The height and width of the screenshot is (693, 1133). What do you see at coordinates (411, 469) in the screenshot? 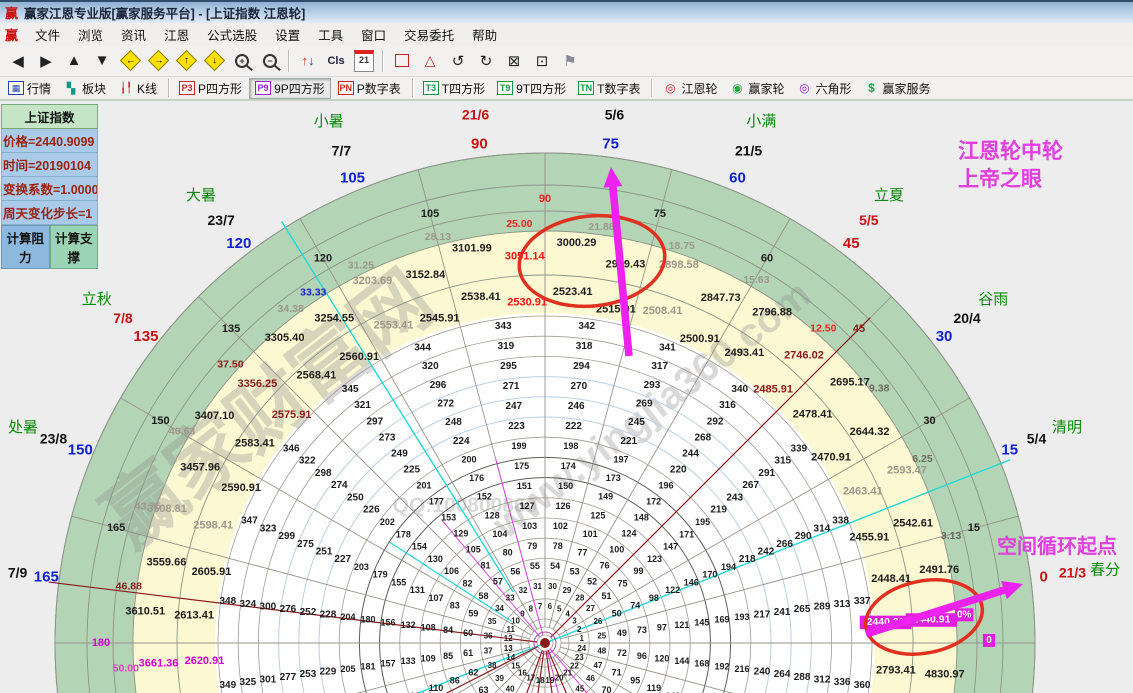
I see `svg-text: 225` at bounding box center [411, 469].